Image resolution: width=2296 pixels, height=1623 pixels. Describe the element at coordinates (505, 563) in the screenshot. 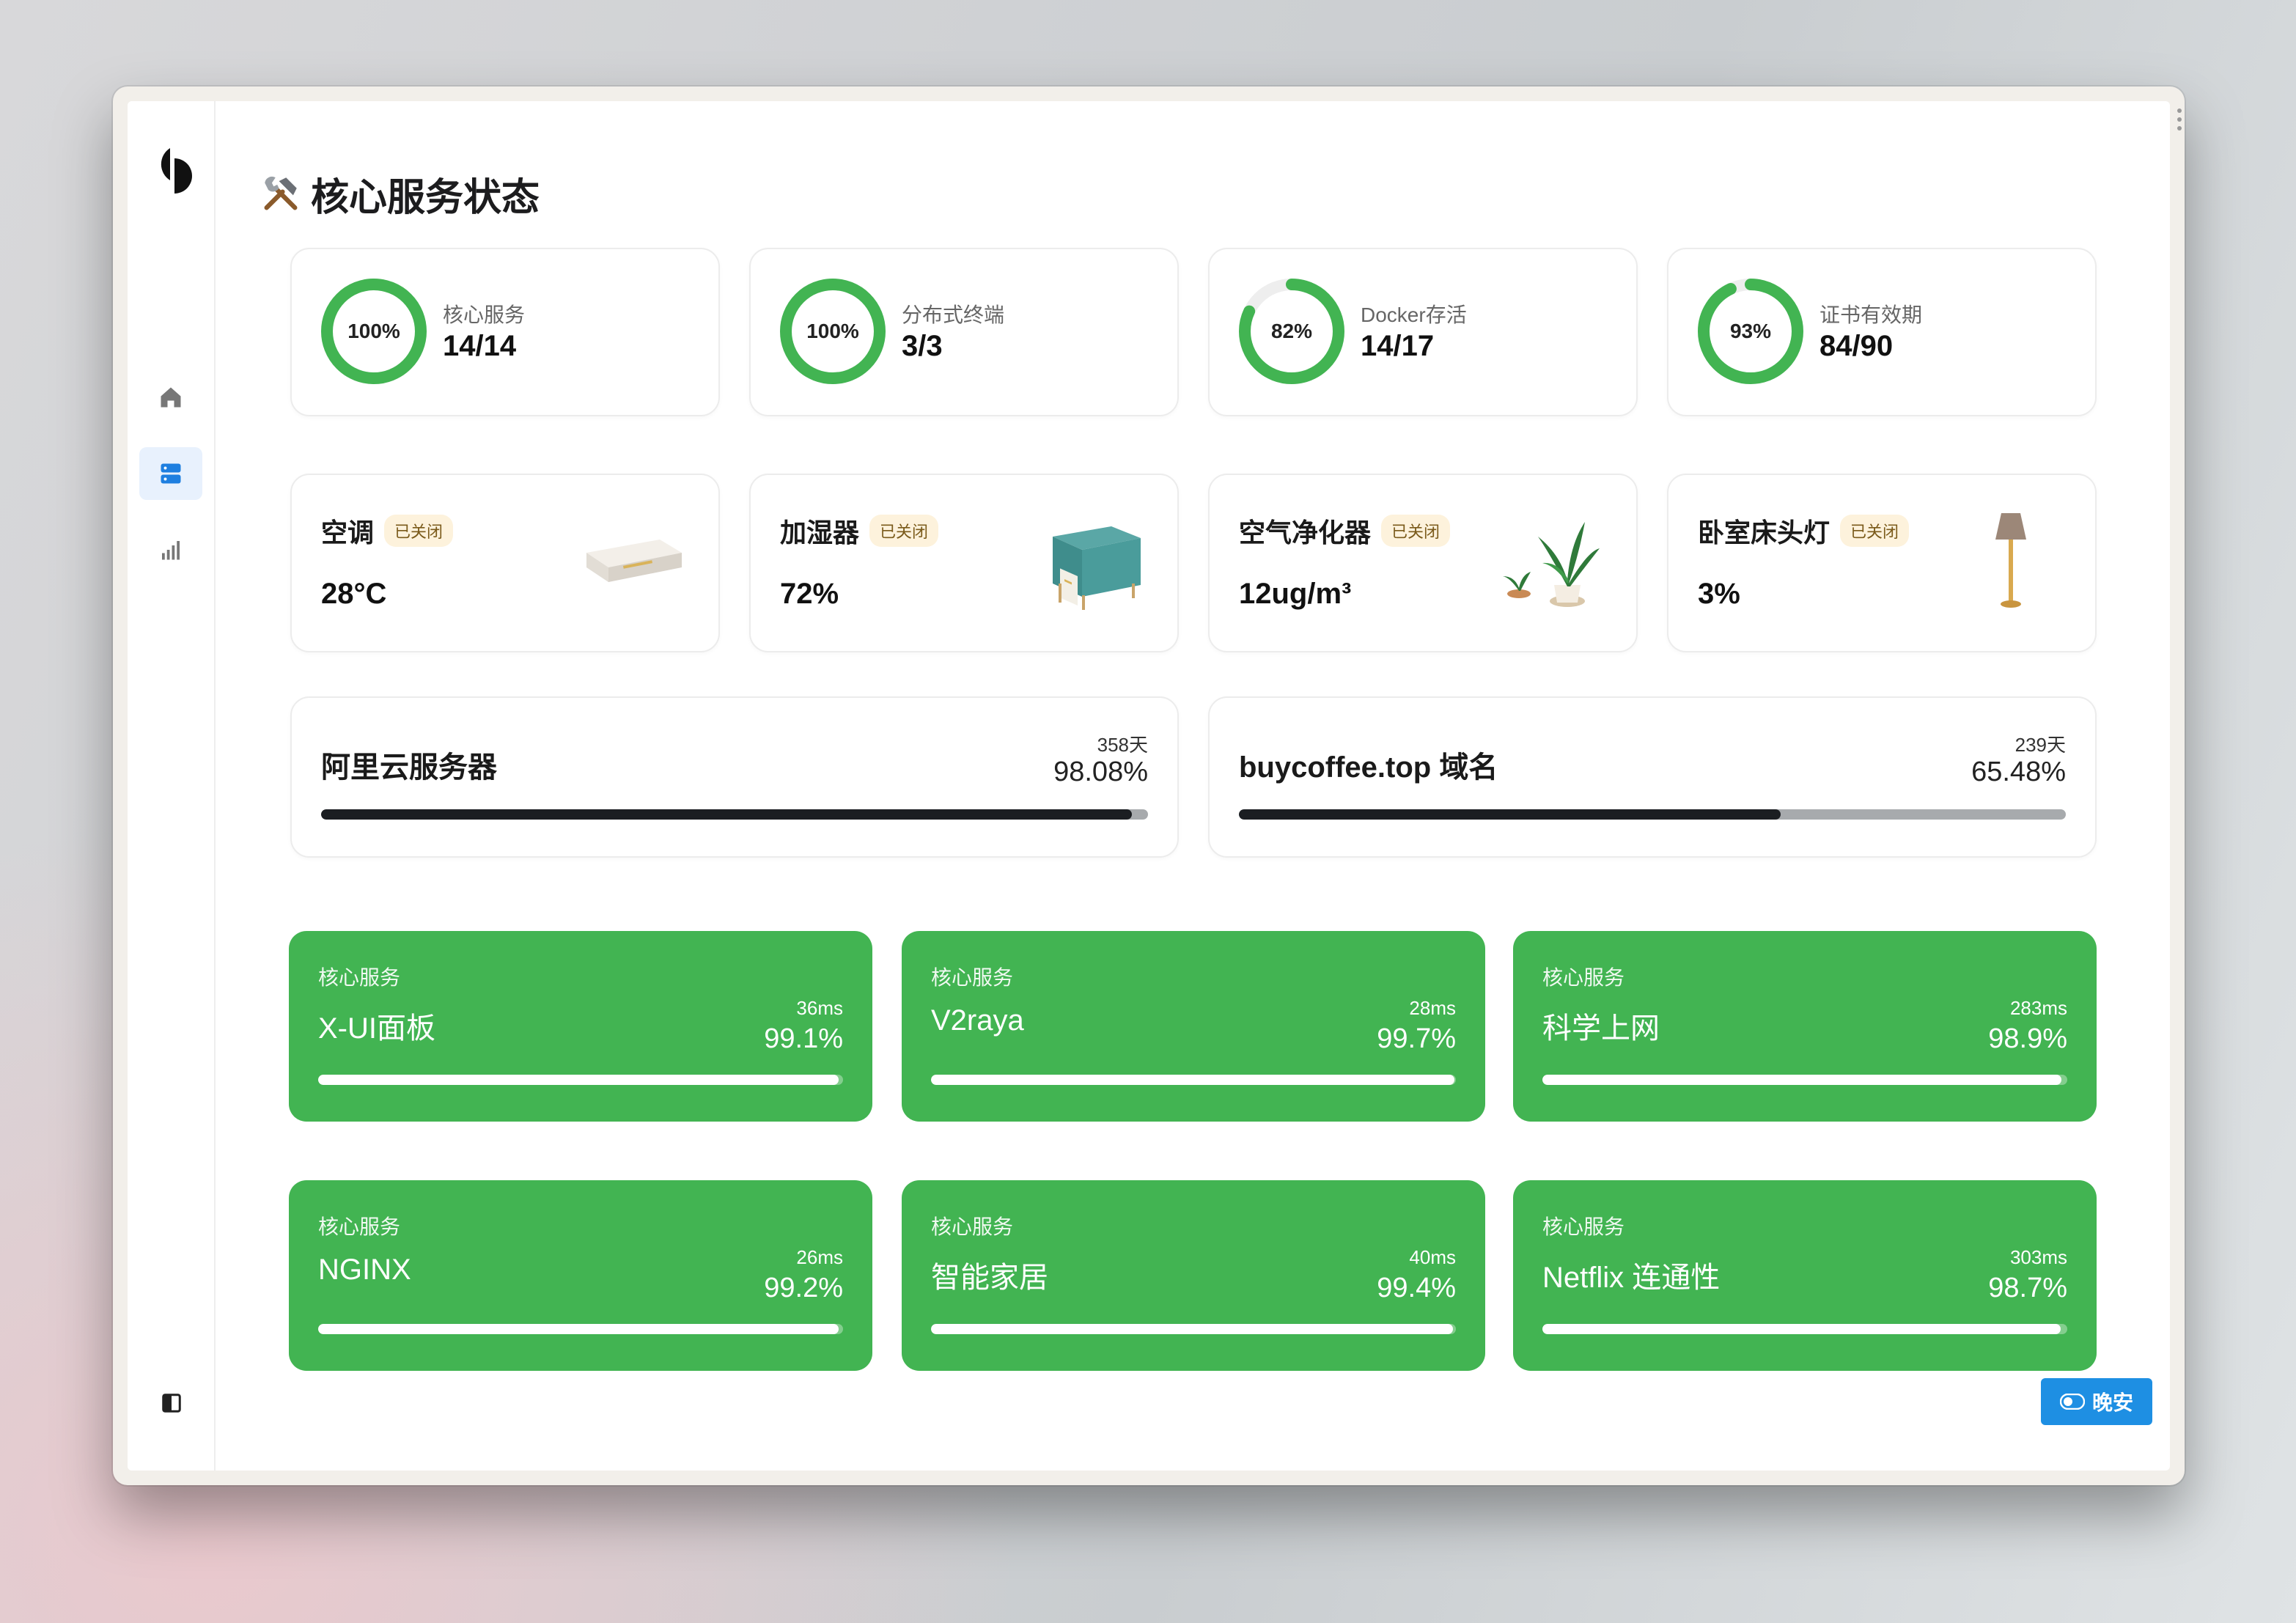

I see `device-card-air-conditioner: 空调 已关闭 28°C` at that location.